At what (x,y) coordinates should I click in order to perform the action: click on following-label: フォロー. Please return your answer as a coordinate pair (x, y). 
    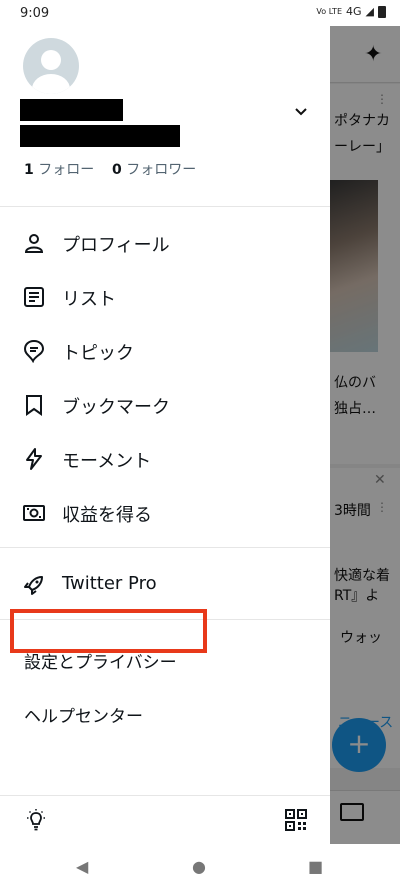
    Looking at the image, I should click on (66, 170).